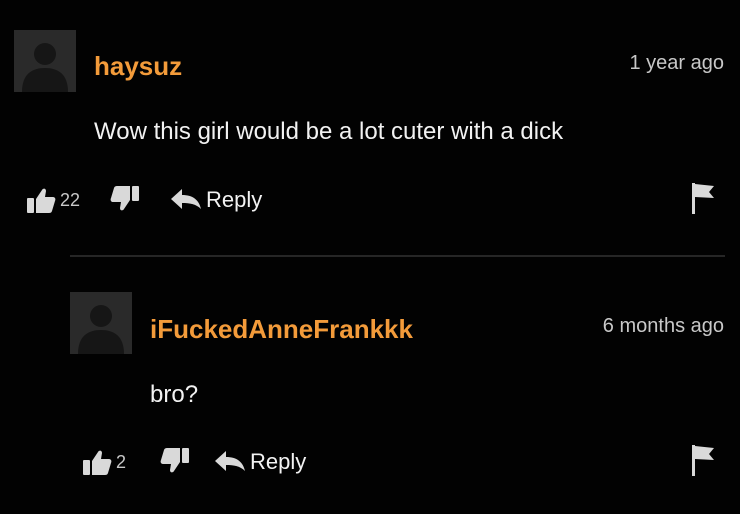  I want to click on comment-username: haysuz, so click(138, 66).